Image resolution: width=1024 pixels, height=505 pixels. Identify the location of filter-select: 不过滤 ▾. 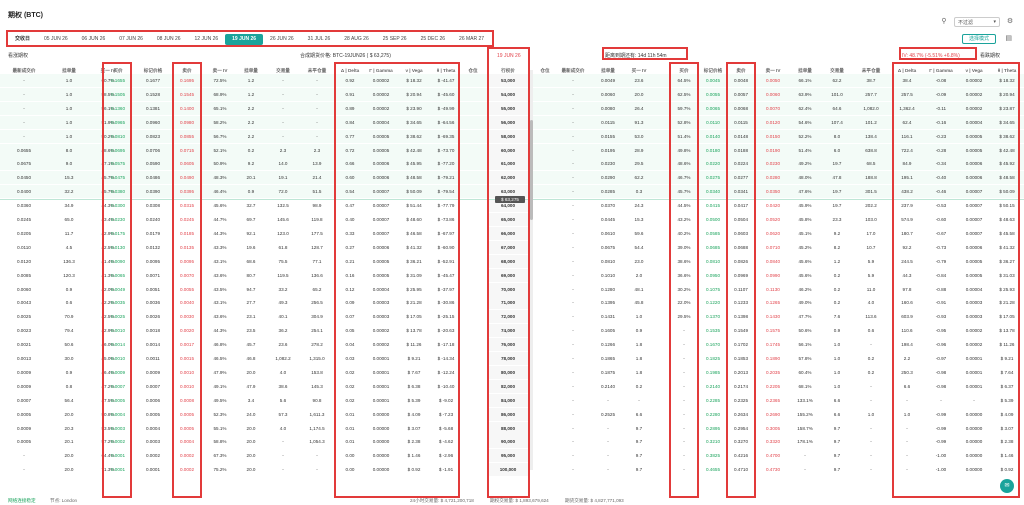
(977, 22).